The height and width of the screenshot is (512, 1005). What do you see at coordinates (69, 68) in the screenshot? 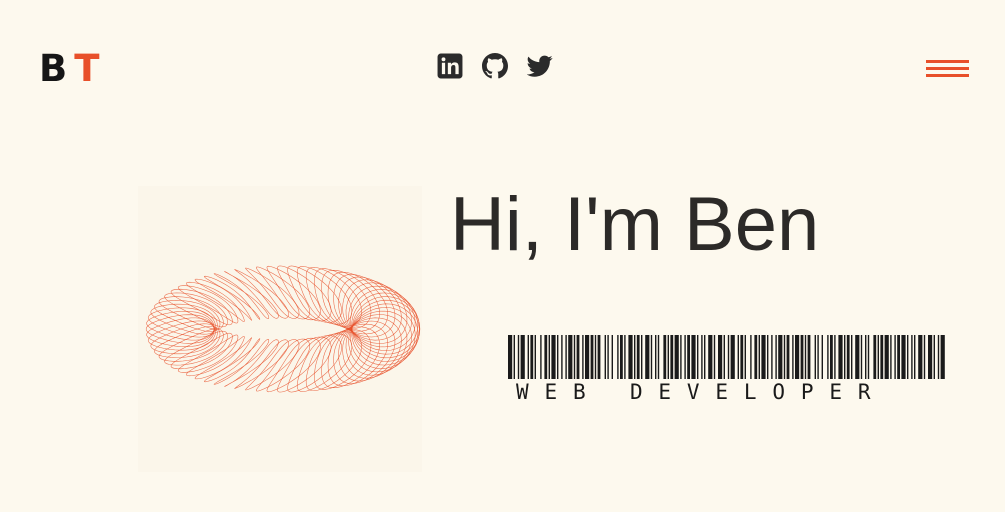
I see `site-logo: BT` at bounding box center [69, 68].